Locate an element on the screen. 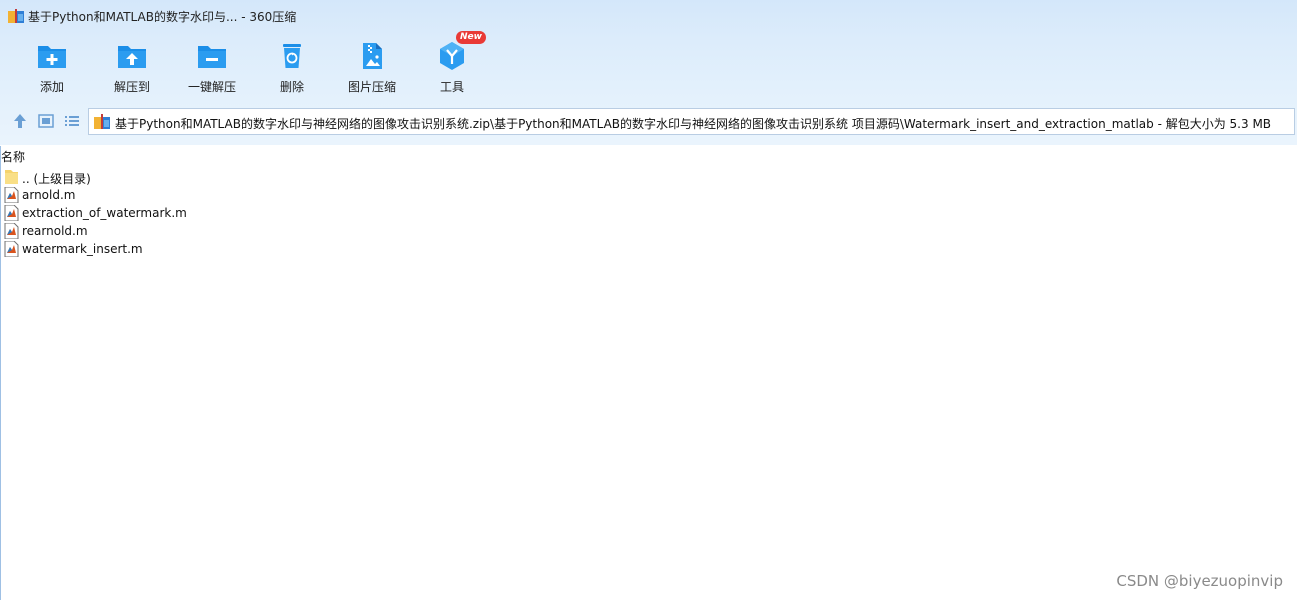  image-compress-icon is located at coordinates (372, 56).